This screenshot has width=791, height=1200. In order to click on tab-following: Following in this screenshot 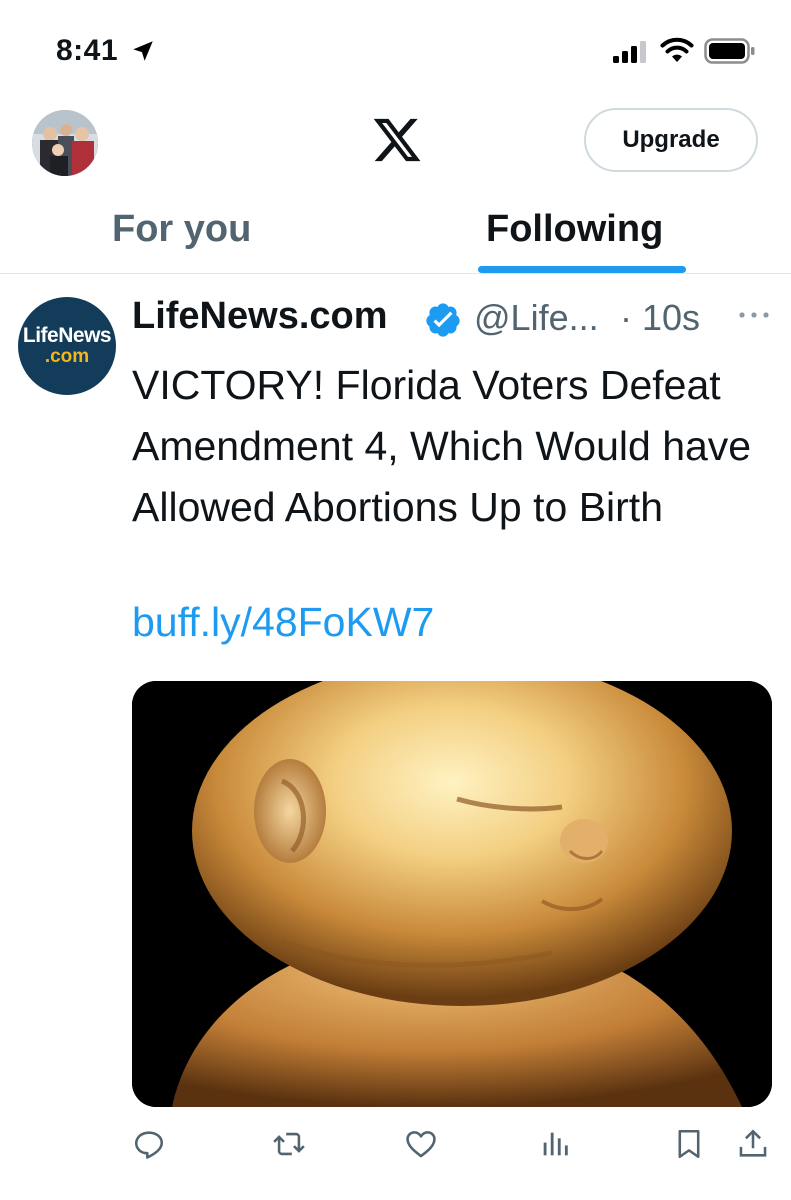, I will do `click(574, 241)`.